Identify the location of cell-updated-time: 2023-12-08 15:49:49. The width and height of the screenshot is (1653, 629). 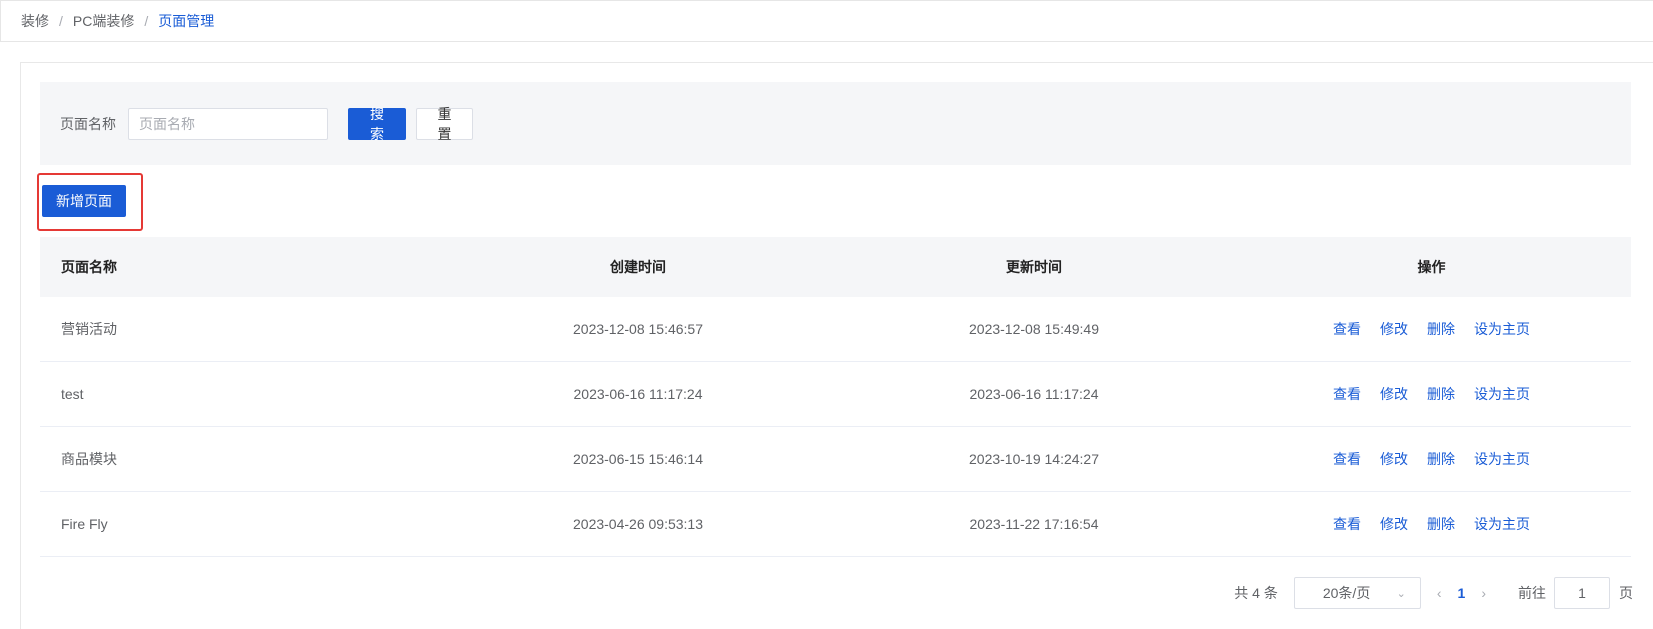
(1034, 329).